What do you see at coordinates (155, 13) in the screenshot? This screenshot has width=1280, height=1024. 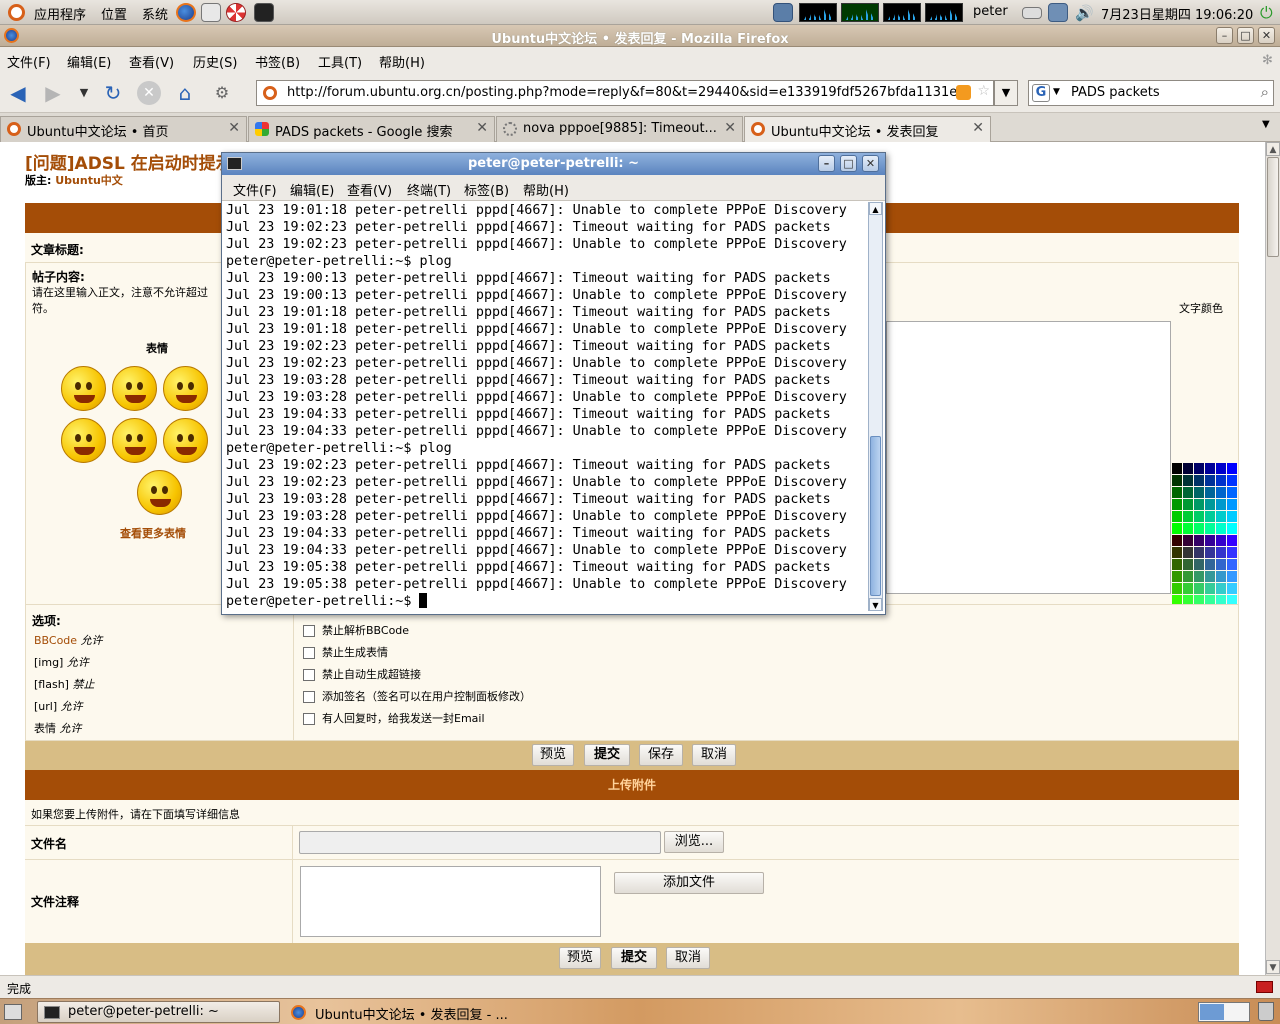 I see `menu-system: 系统` at bounding box center [155, 13].